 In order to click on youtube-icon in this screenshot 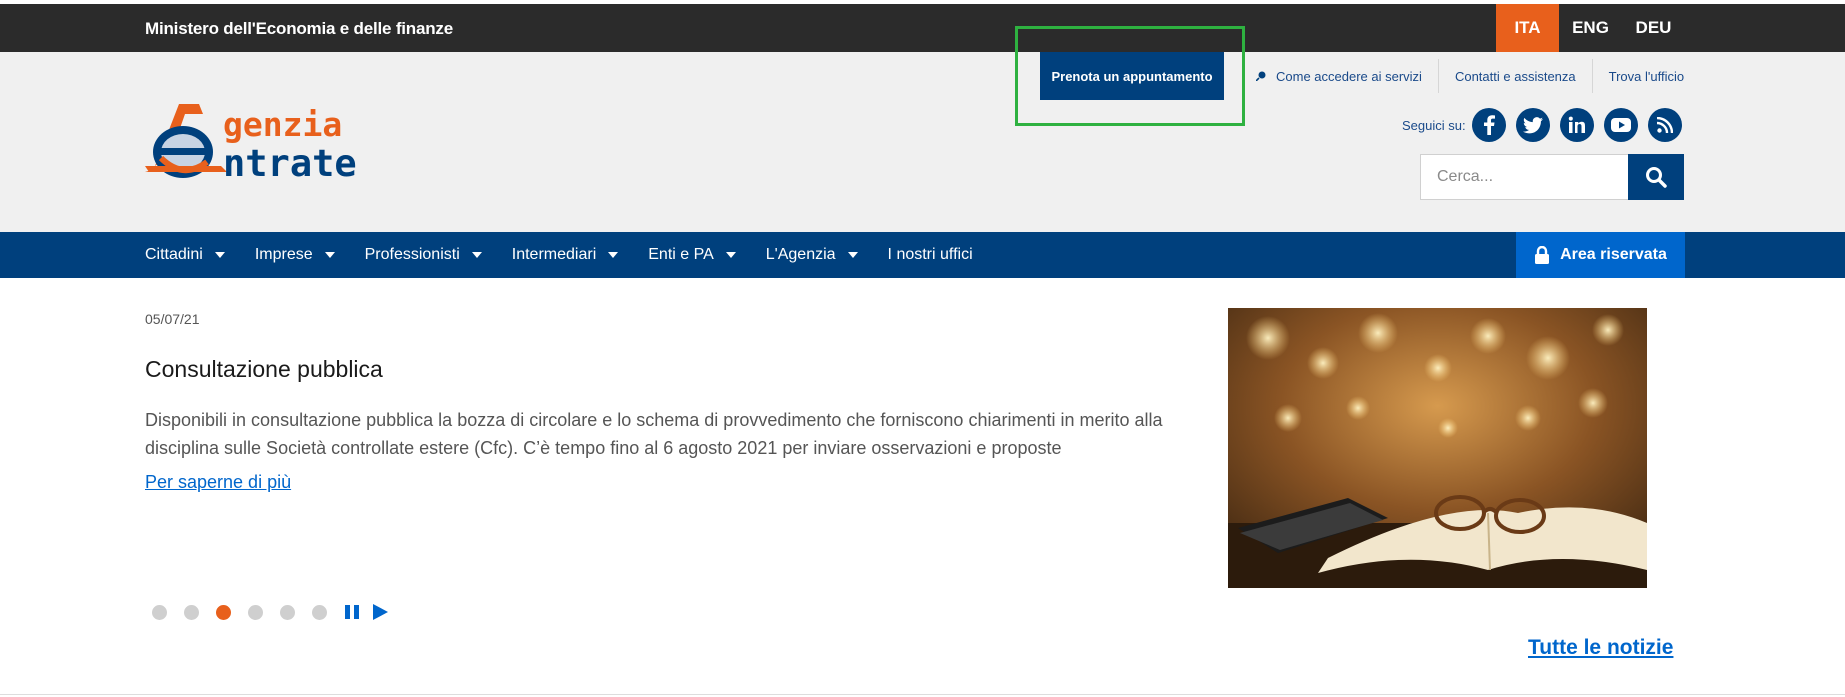, I will do `click(1621, 125)`.